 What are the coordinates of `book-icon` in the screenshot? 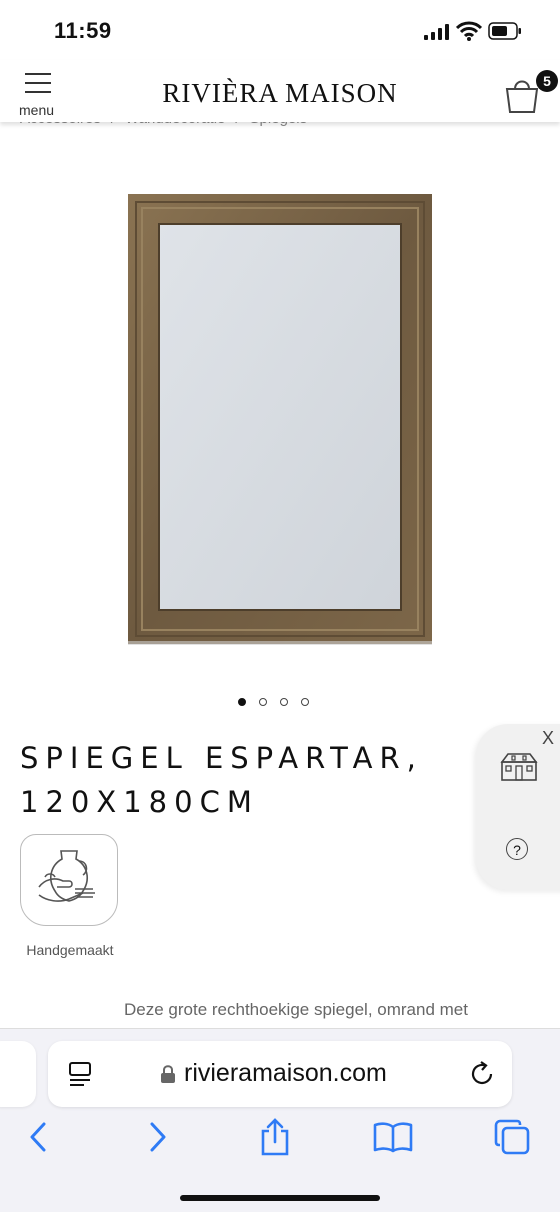 It's located at (393, 1137).